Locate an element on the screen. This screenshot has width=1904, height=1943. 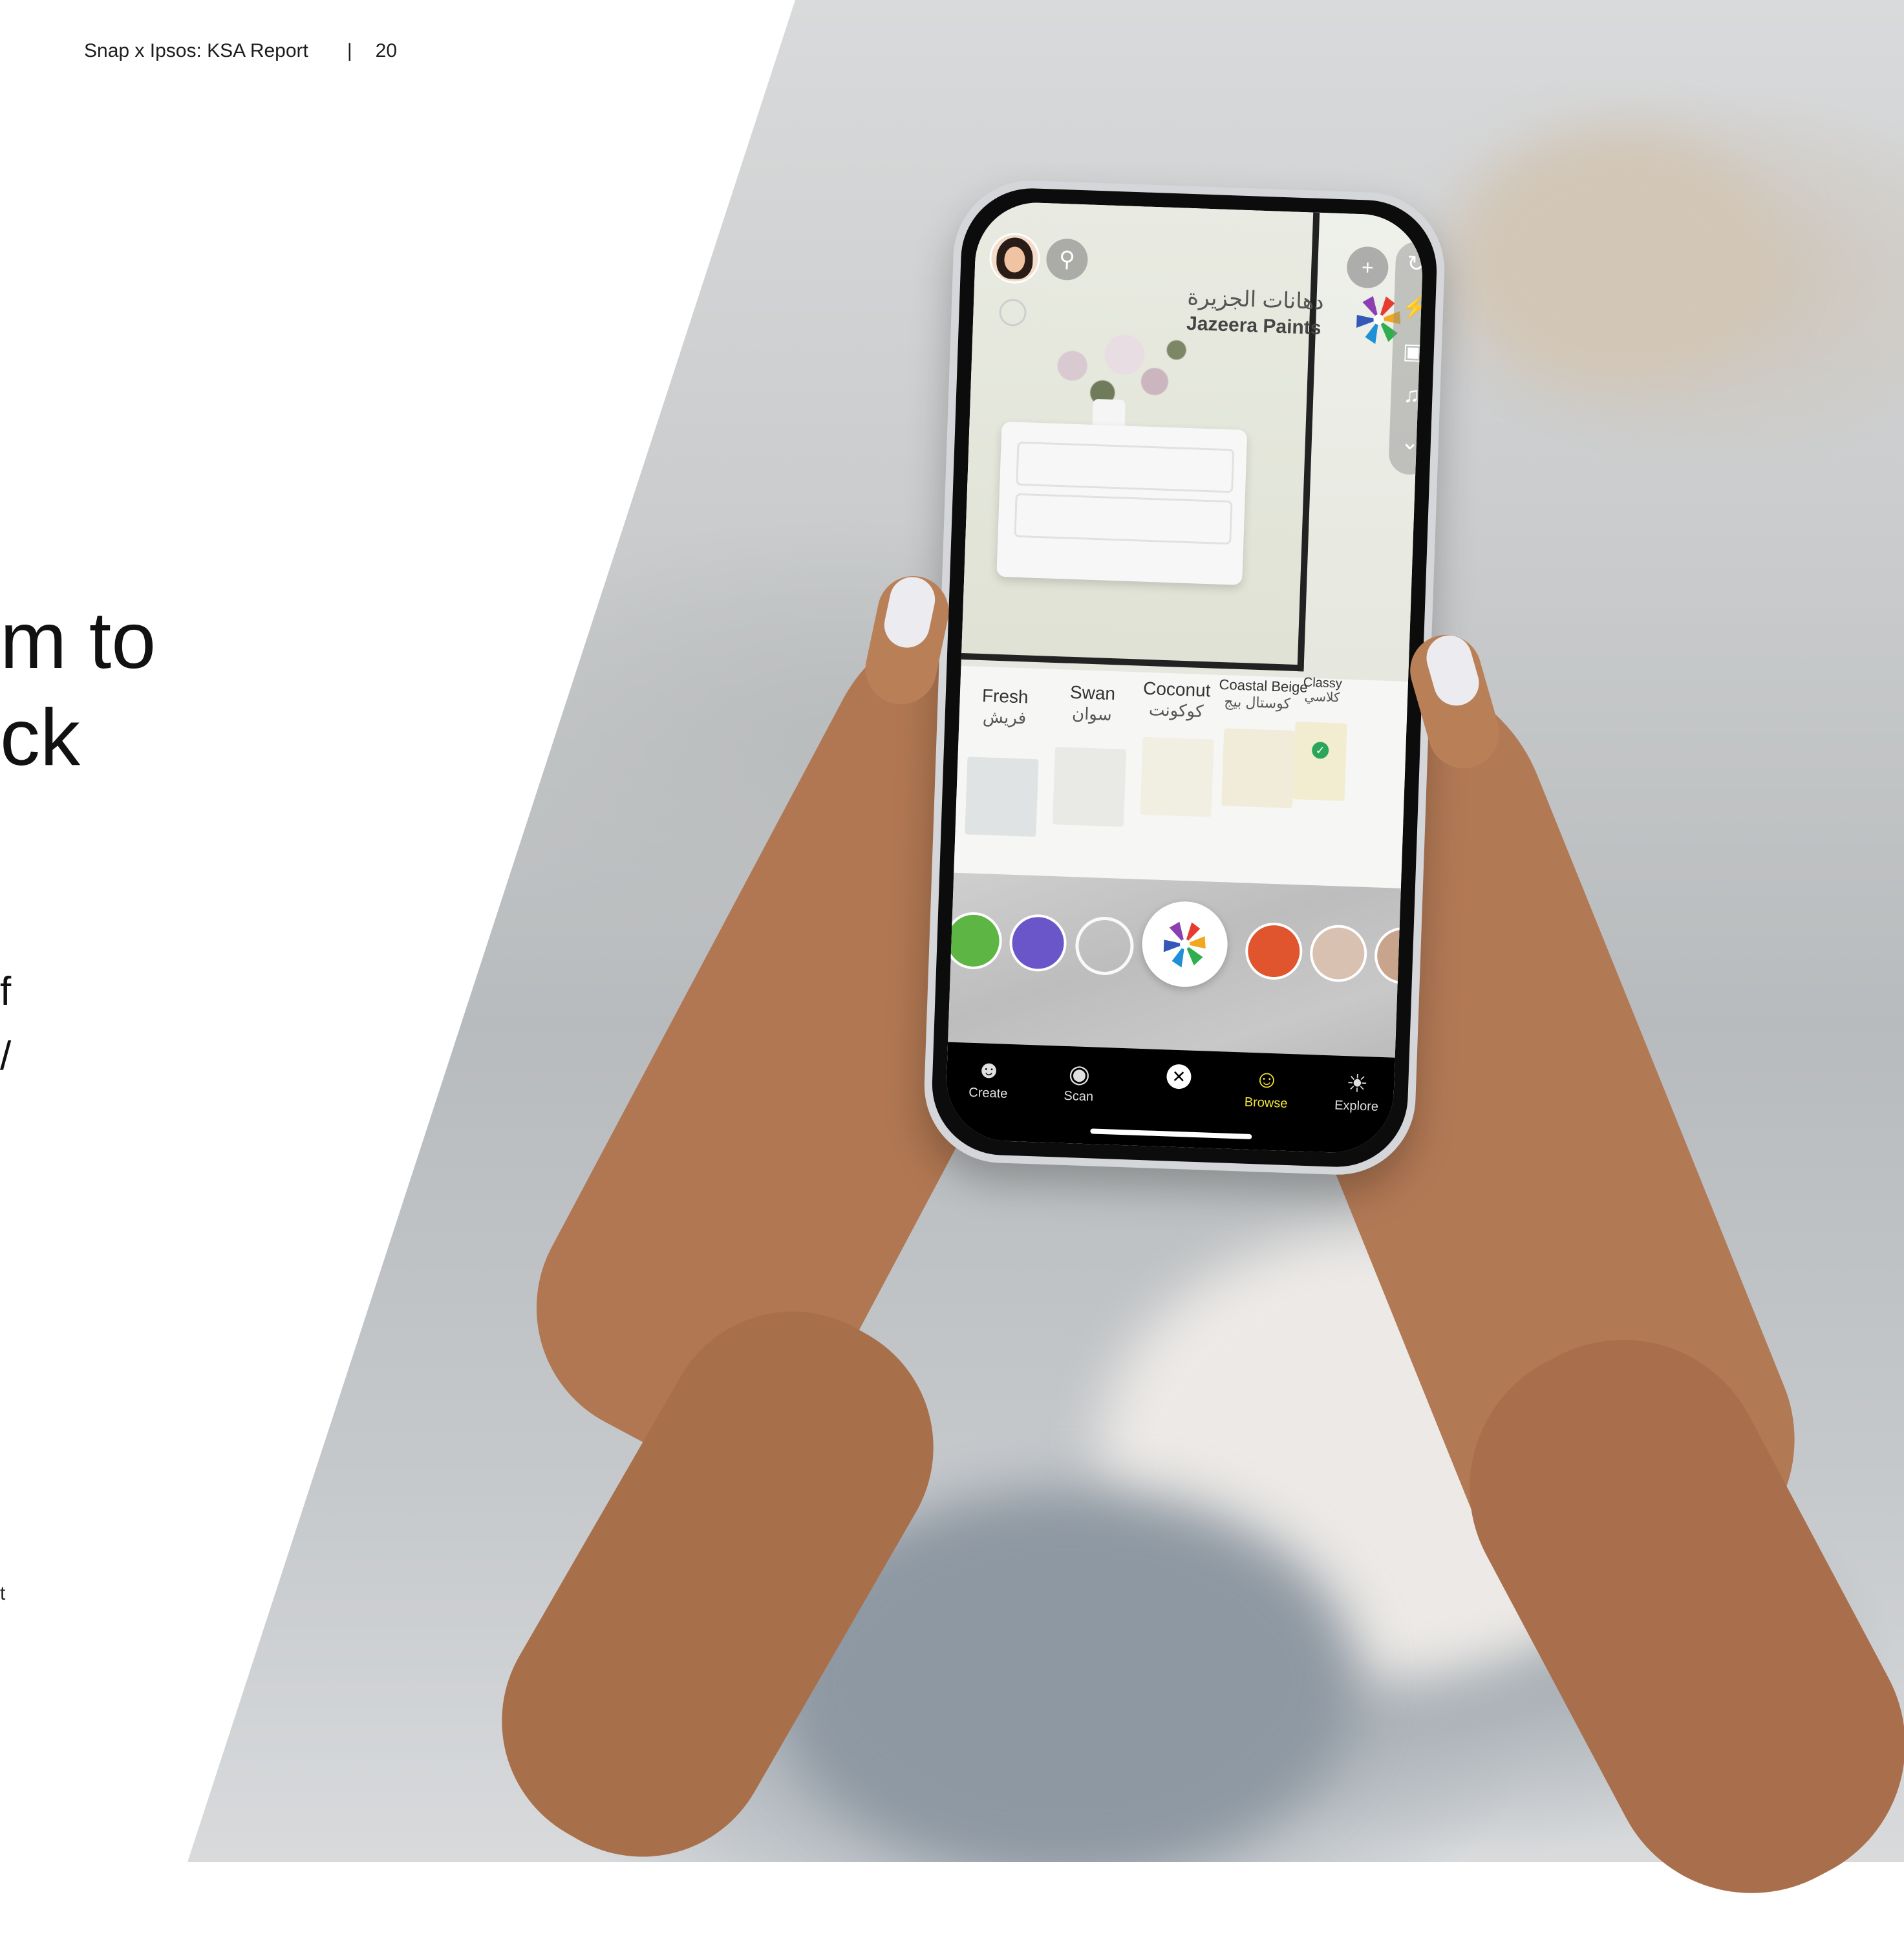
report-header: Snap x Ipsos: KSA Report | 20 is located at coordinates (240, 51).